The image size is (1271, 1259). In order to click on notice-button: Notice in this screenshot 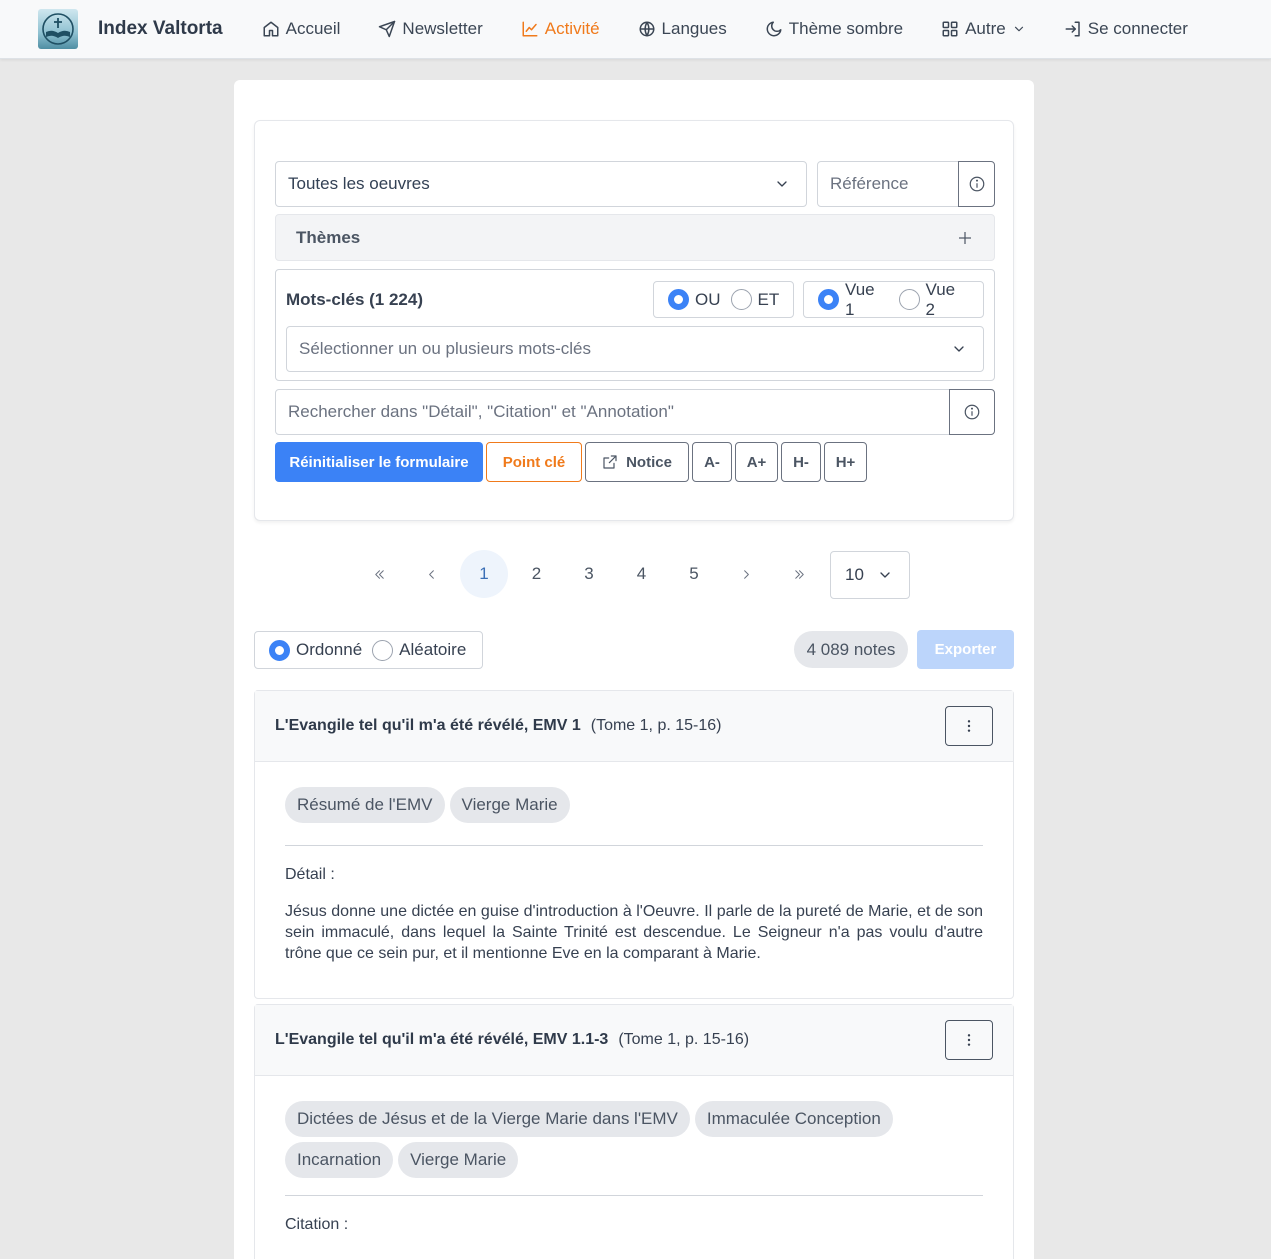, I will do `click(637, 462)`.